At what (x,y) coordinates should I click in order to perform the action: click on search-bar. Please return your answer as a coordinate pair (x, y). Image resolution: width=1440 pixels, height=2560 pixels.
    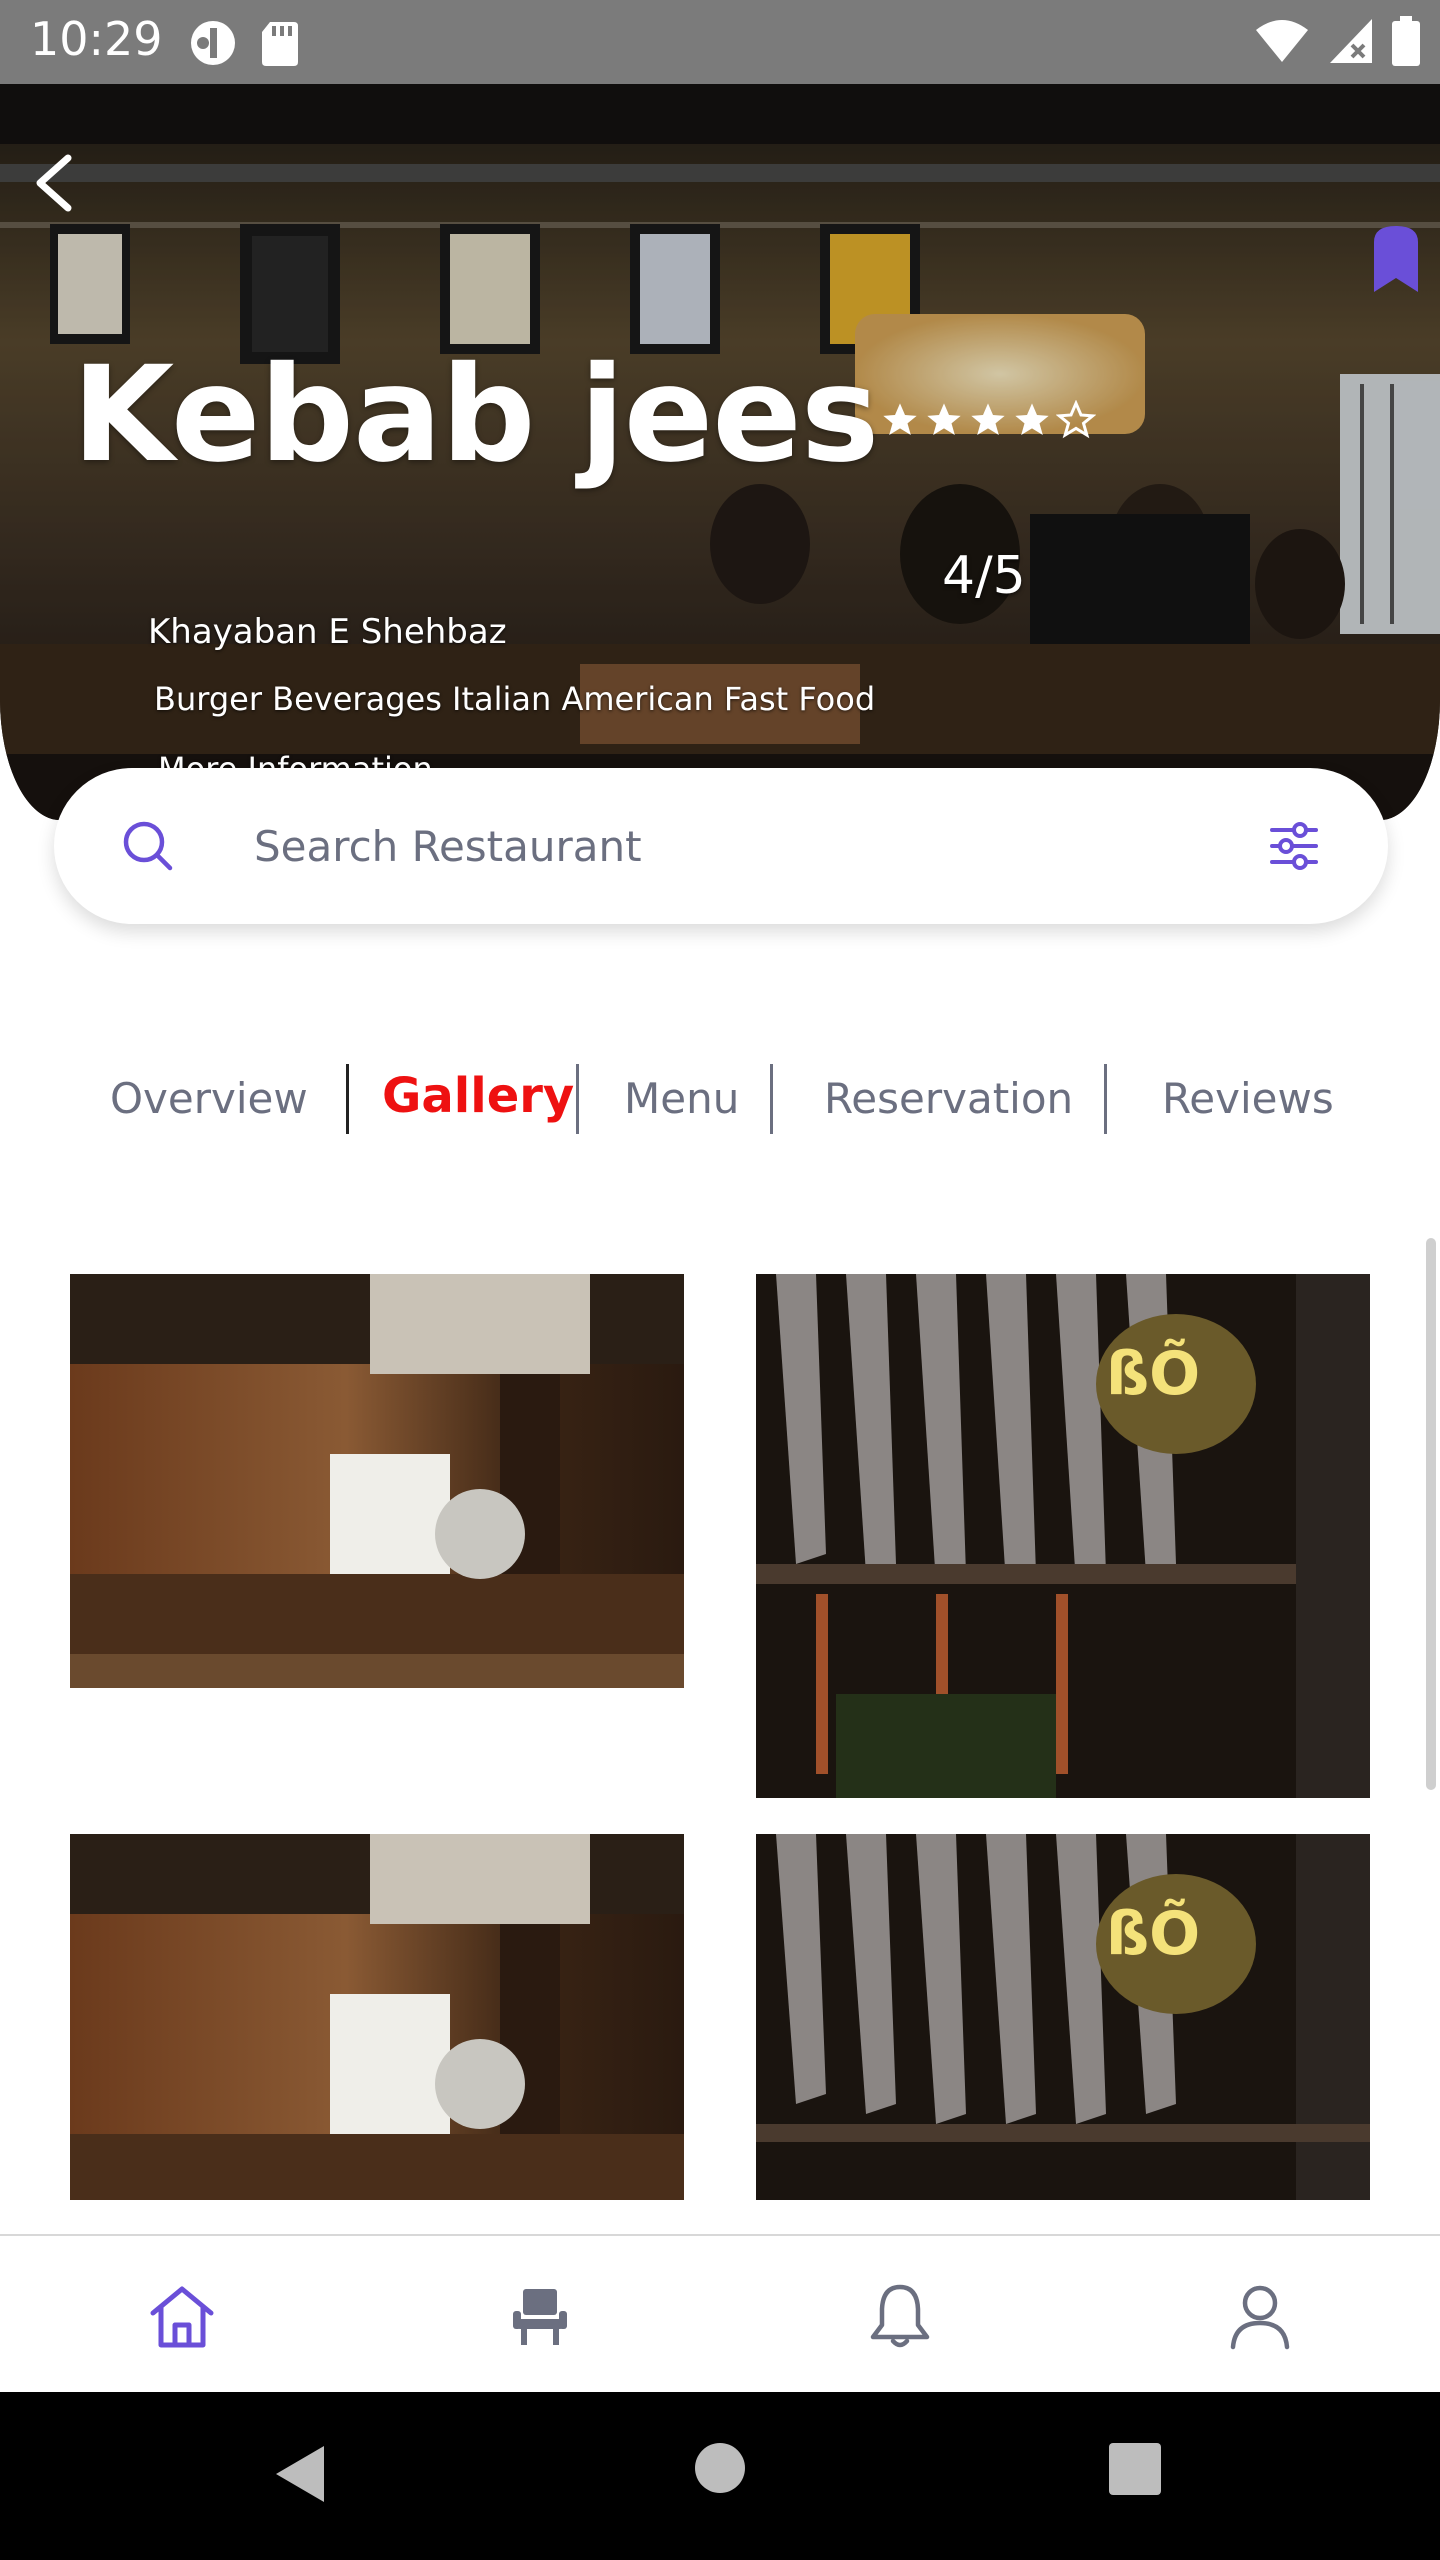
    Looking at the image, I should click on (721, 846).